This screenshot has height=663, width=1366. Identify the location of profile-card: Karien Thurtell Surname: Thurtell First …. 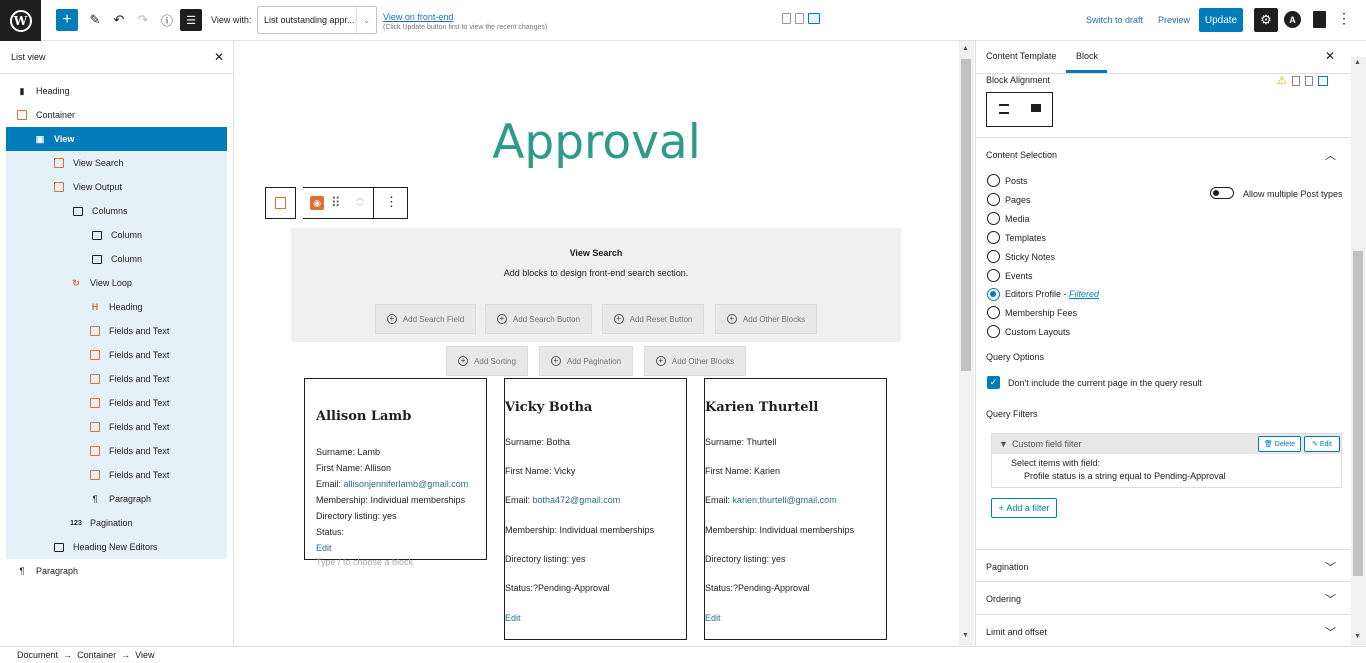
(795, 509).